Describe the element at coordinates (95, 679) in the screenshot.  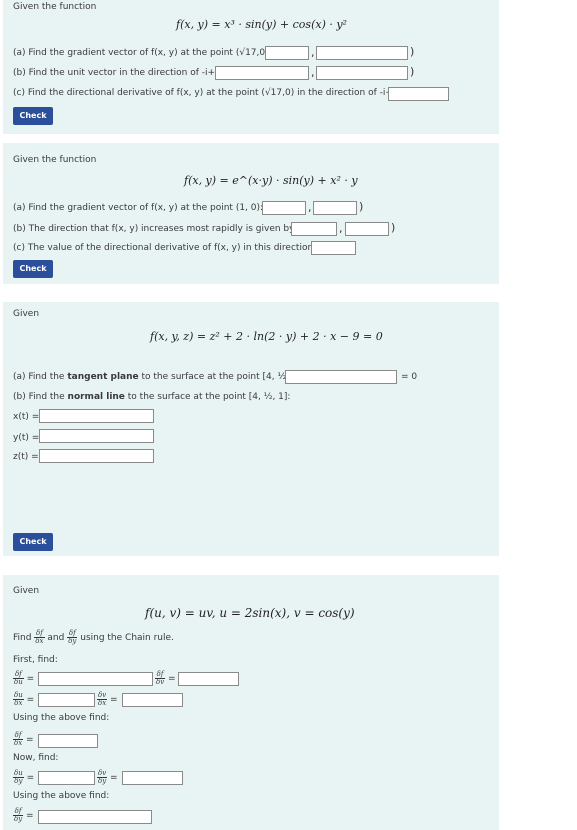
I see `df-du-input` at that location.